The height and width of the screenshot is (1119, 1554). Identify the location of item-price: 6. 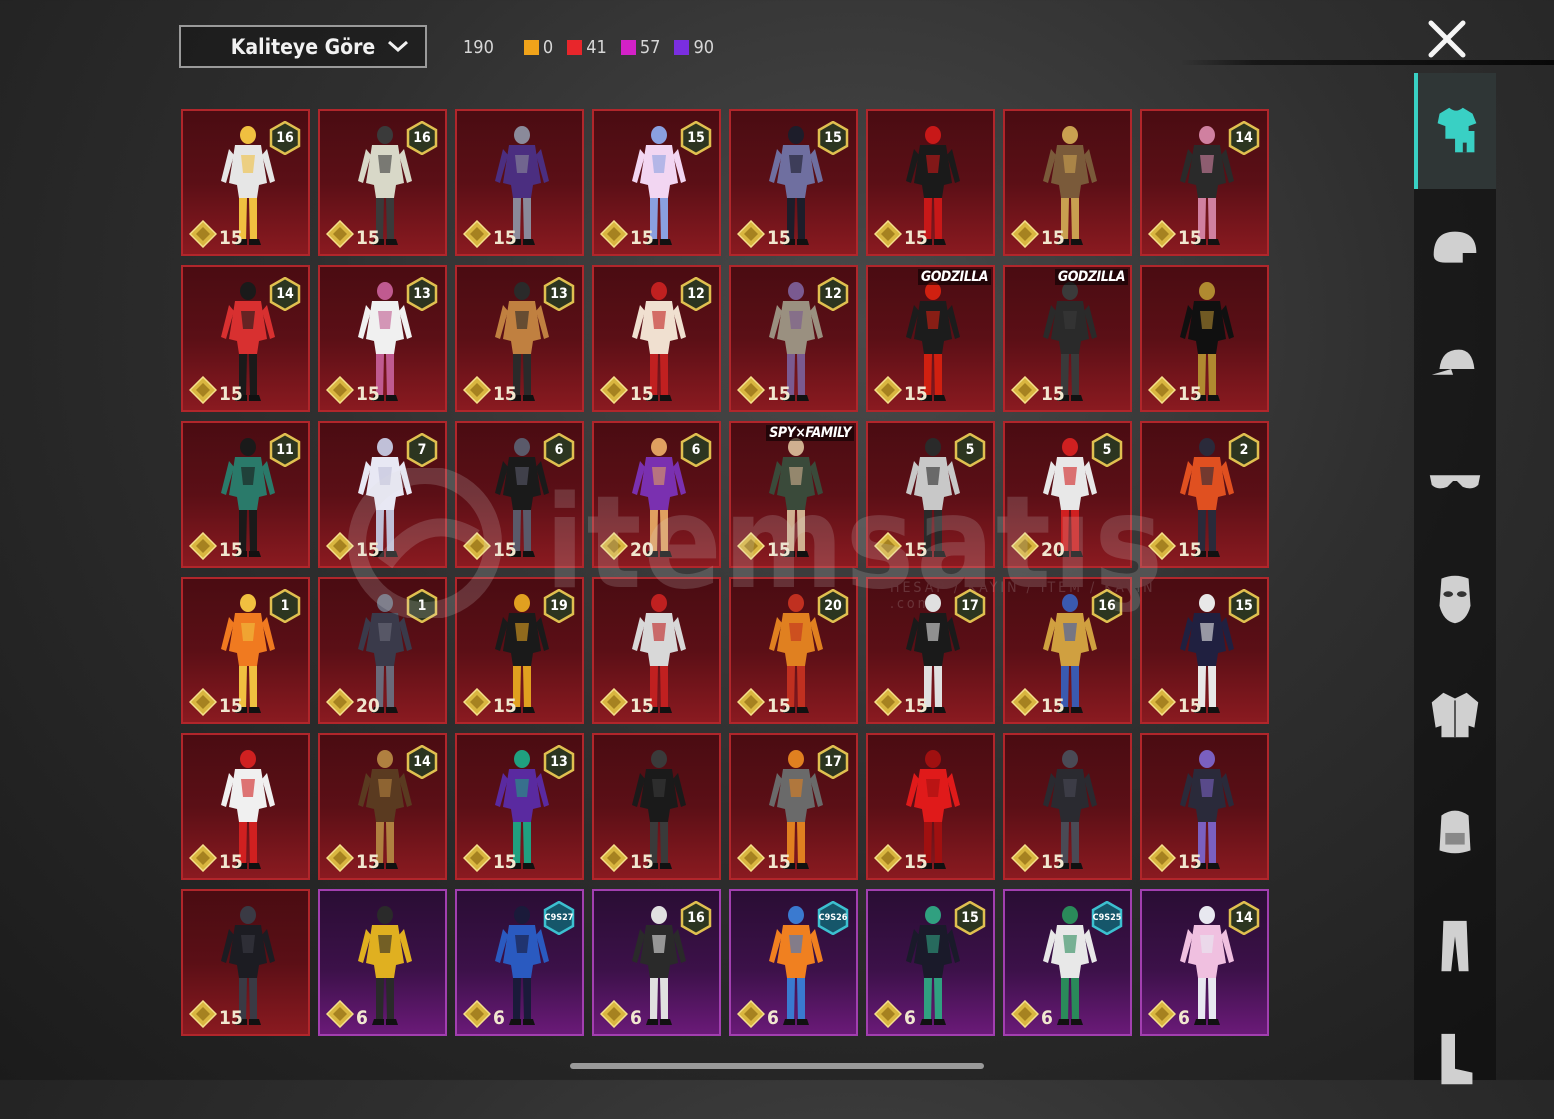
(910, 1018).